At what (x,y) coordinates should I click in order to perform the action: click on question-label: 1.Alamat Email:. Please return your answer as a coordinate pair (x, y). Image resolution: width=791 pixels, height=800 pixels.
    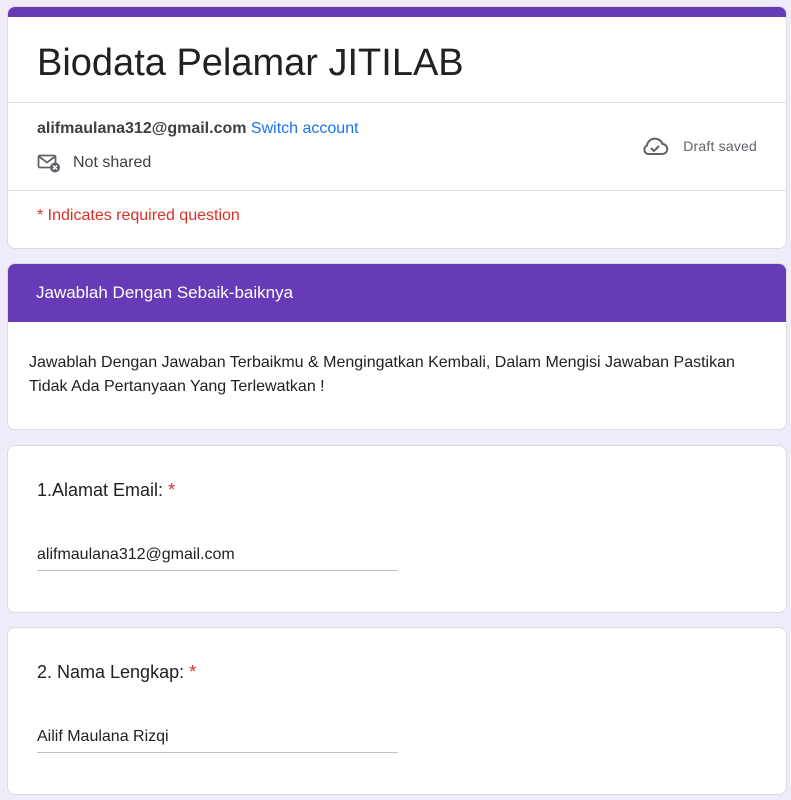
    Looking at the image, I should click on (100, 490).